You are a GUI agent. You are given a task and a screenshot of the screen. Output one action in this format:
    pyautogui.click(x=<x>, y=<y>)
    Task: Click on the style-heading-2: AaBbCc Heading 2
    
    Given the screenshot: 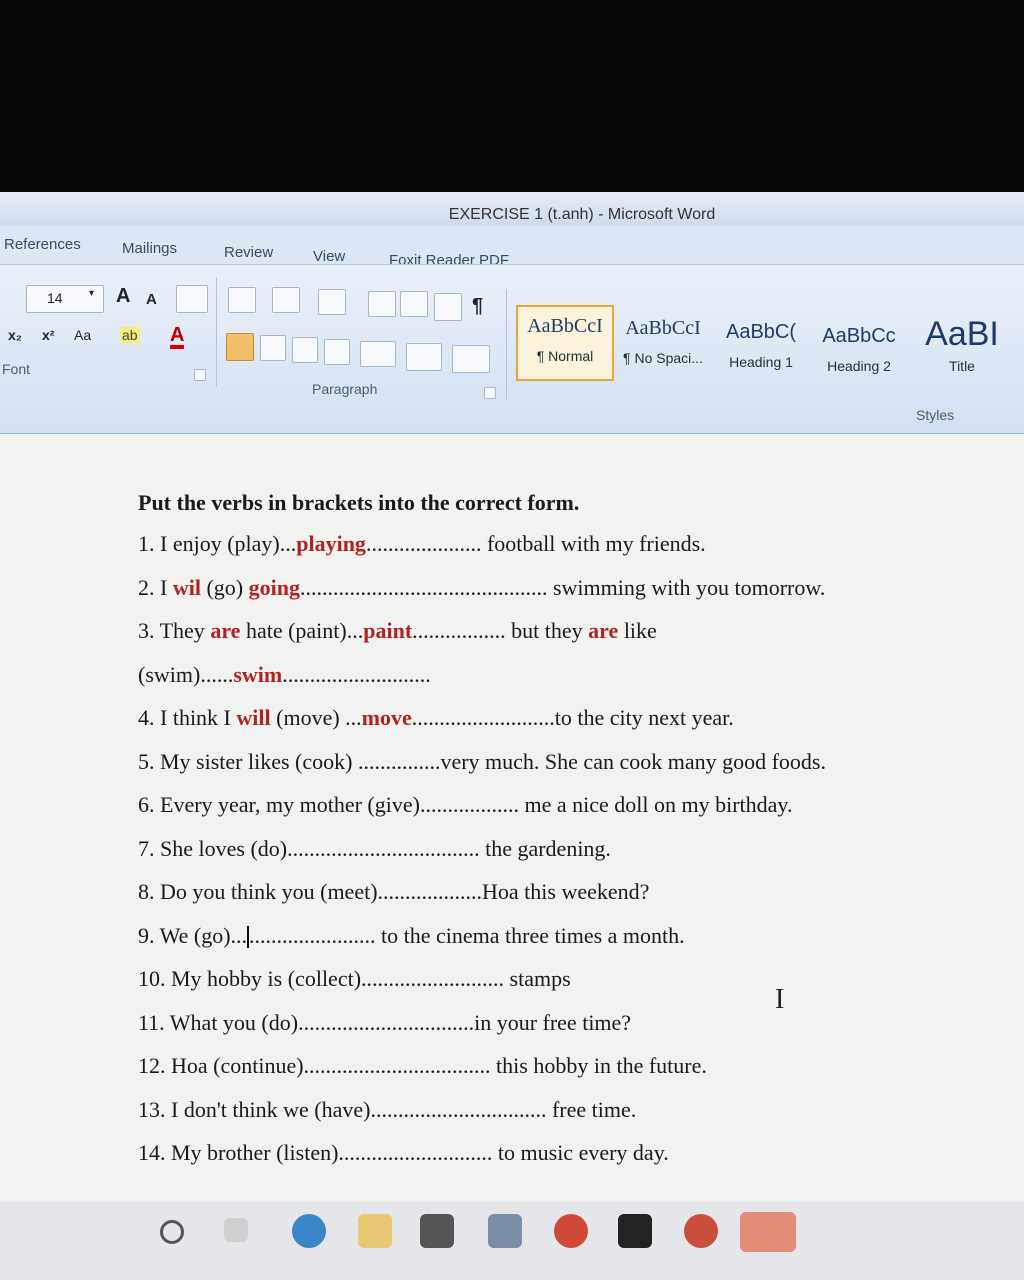 What is the action you would take?
    pyautogui.click(x=859, y=353)
    